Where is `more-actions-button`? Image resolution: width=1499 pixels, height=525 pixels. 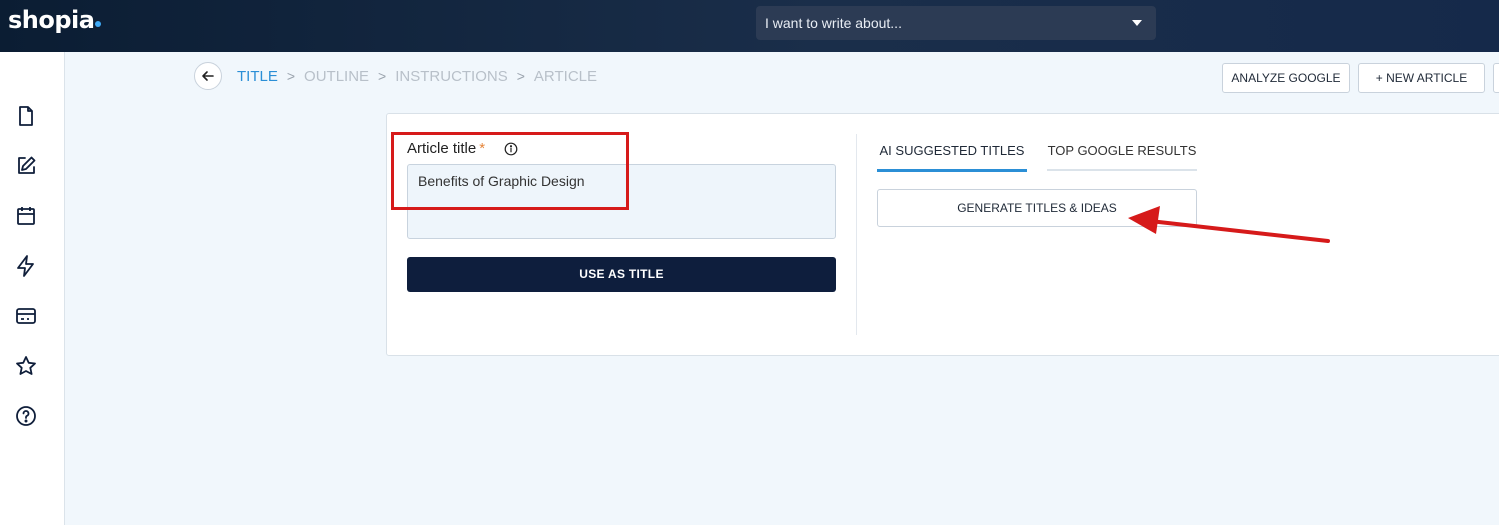
more-actions-button is located at coordinates (1496, 78).